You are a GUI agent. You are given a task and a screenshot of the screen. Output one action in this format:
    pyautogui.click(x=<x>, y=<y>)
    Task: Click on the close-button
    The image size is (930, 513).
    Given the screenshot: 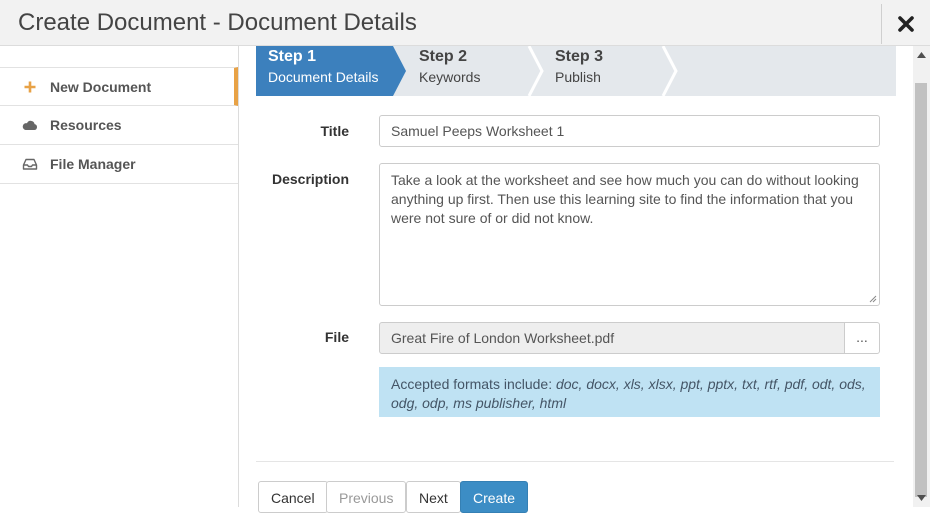 What is the action you would take?
    pyautogui.click(x=905, y=24)
    